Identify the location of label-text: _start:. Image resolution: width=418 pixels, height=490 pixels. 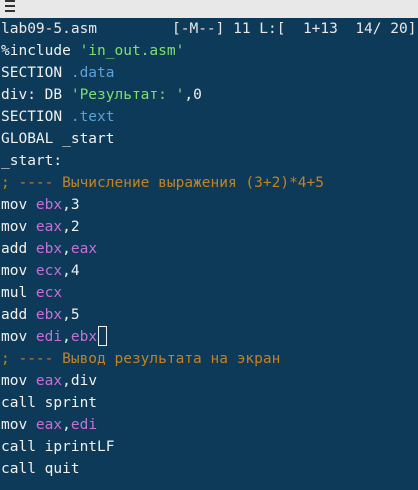
(32, 161).